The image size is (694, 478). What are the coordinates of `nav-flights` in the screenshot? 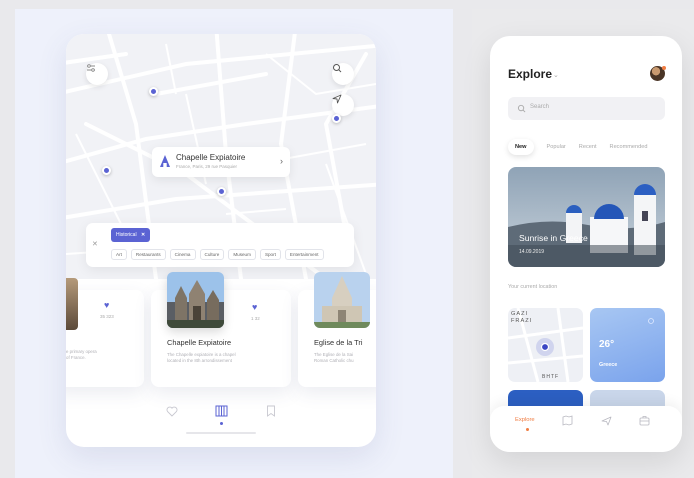 It's located at (606, 420).